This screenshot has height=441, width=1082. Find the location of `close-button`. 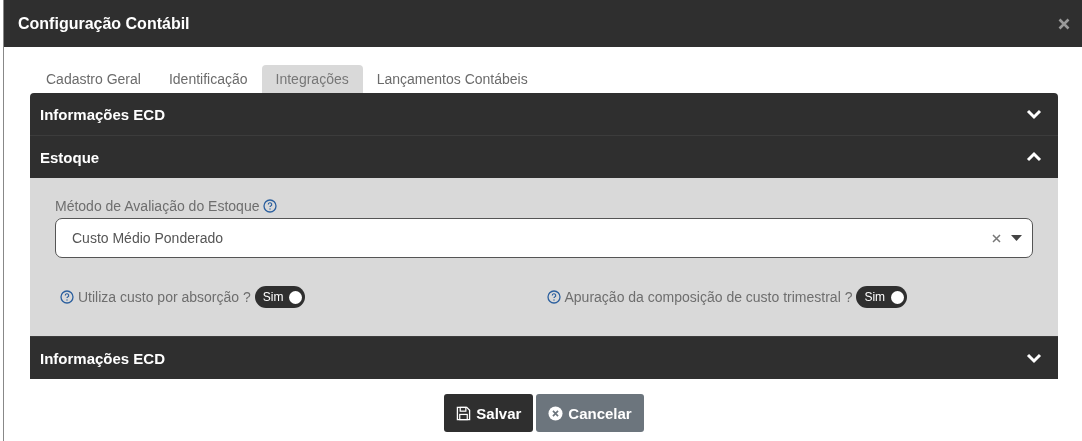

close-button is located at coordinates (1064, 23).